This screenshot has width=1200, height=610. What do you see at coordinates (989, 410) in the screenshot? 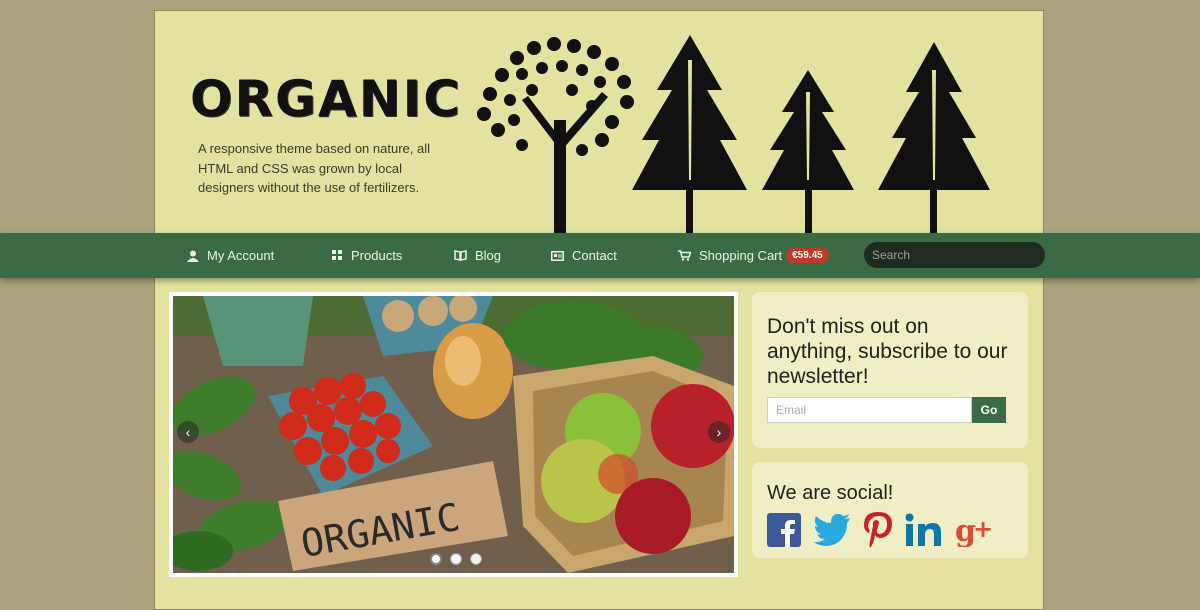
I see `subscribe-button: Go` at bounding box center [989, 410].